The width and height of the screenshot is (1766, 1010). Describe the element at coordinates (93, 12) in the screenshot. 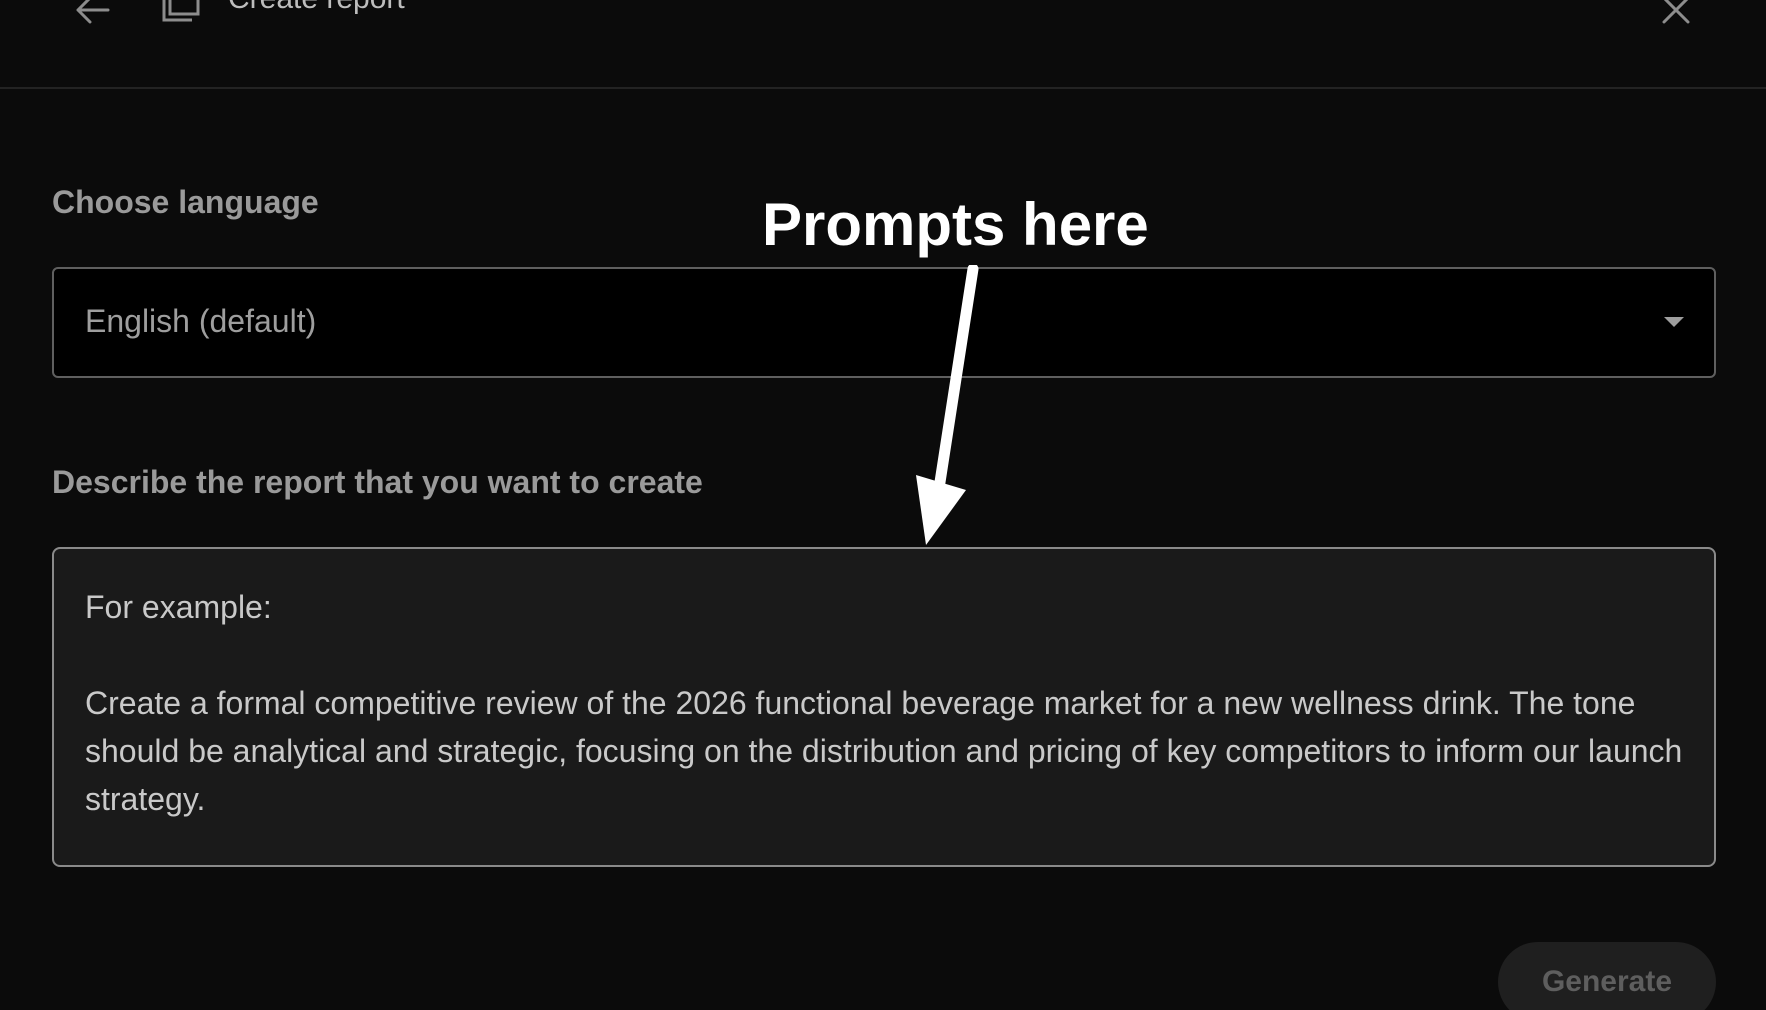

I see `arrow-left-icon` at that location.